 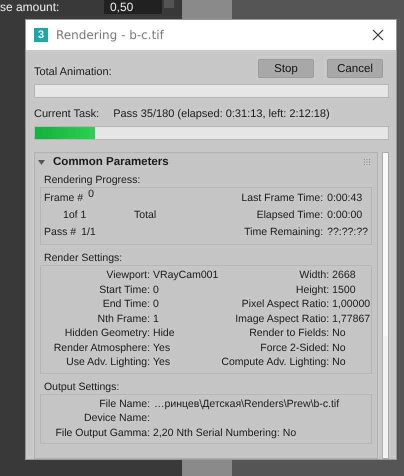 What do you see at coordinates (156, 319) in the screenshot?
I see `setting-value: 1` at bounding box center [156, 319].